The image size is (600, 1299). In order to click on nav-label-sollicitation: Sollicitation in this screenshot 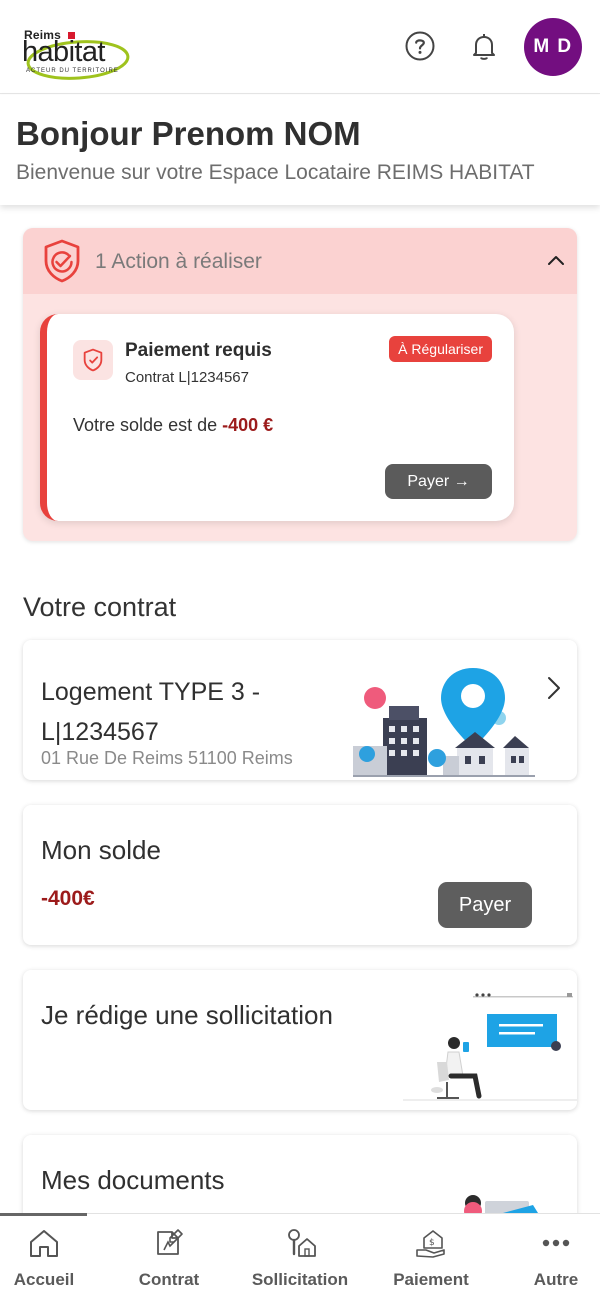, I will do `click(300, 1279)`.